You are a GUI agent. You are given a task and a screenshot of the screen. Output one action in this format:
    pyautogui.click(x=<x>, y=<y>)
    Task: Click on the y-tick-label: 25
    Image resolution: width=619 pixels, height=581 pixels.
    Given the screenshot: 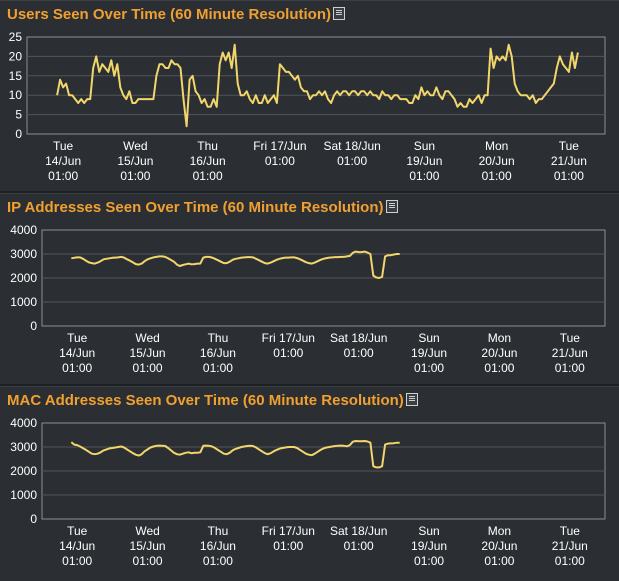 What is the action you would take?
    pyautogui.click(x=16, y=37)
    